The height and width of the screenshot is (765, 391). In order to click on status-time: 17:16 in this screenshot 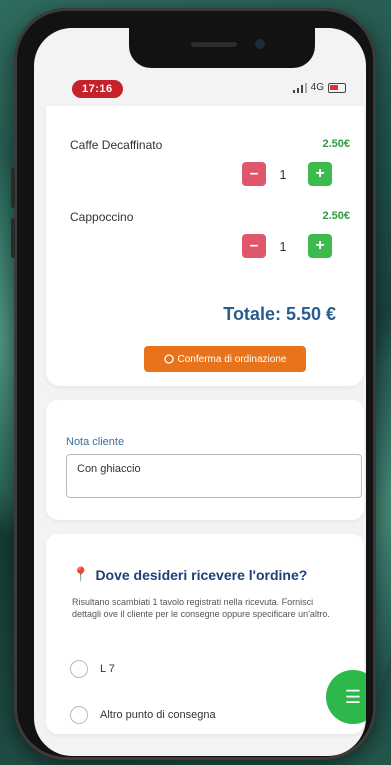, I will do `click(97, 89)`.